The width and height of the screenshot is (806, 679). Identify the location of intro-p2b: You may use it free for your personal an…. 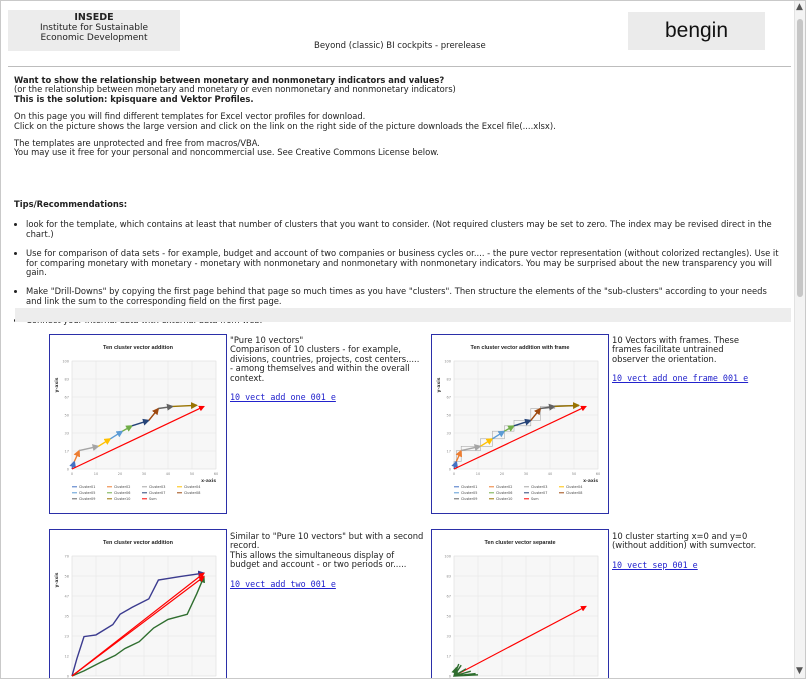
(226, 152).